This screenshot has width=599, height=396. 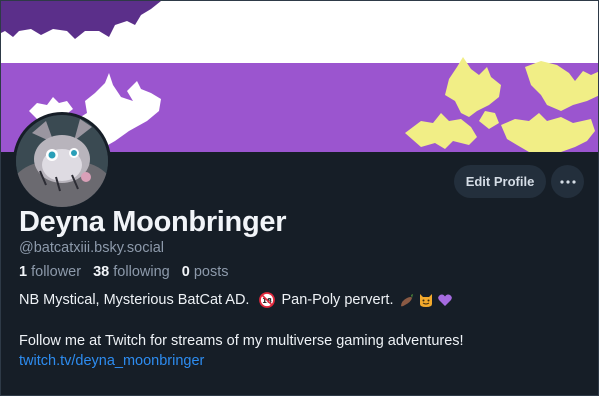 I want to click on following-label: following, so click(x=141, y=272).